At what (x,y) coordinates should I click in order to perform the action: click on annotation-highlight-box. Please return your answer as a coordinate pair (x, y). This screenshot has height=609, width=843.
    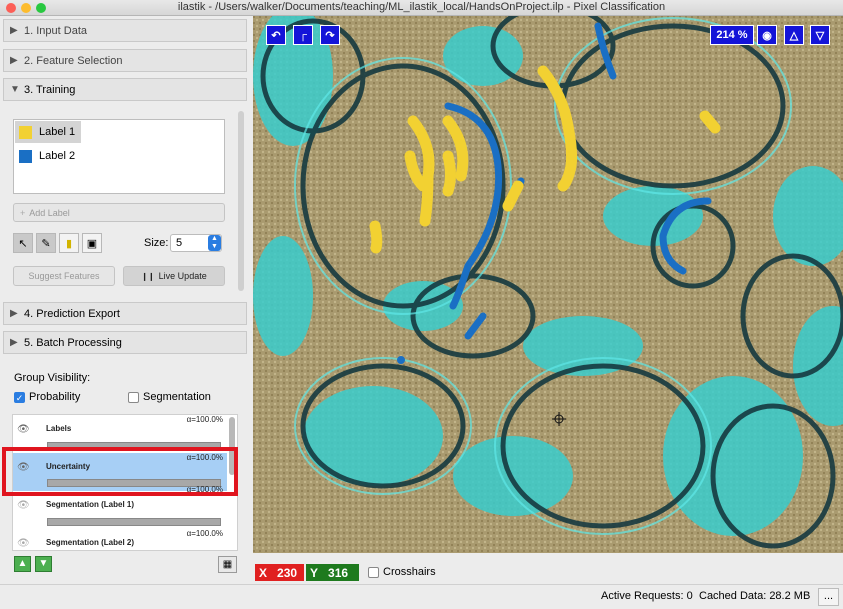
    Looking at the image, I should click on (120, 471).